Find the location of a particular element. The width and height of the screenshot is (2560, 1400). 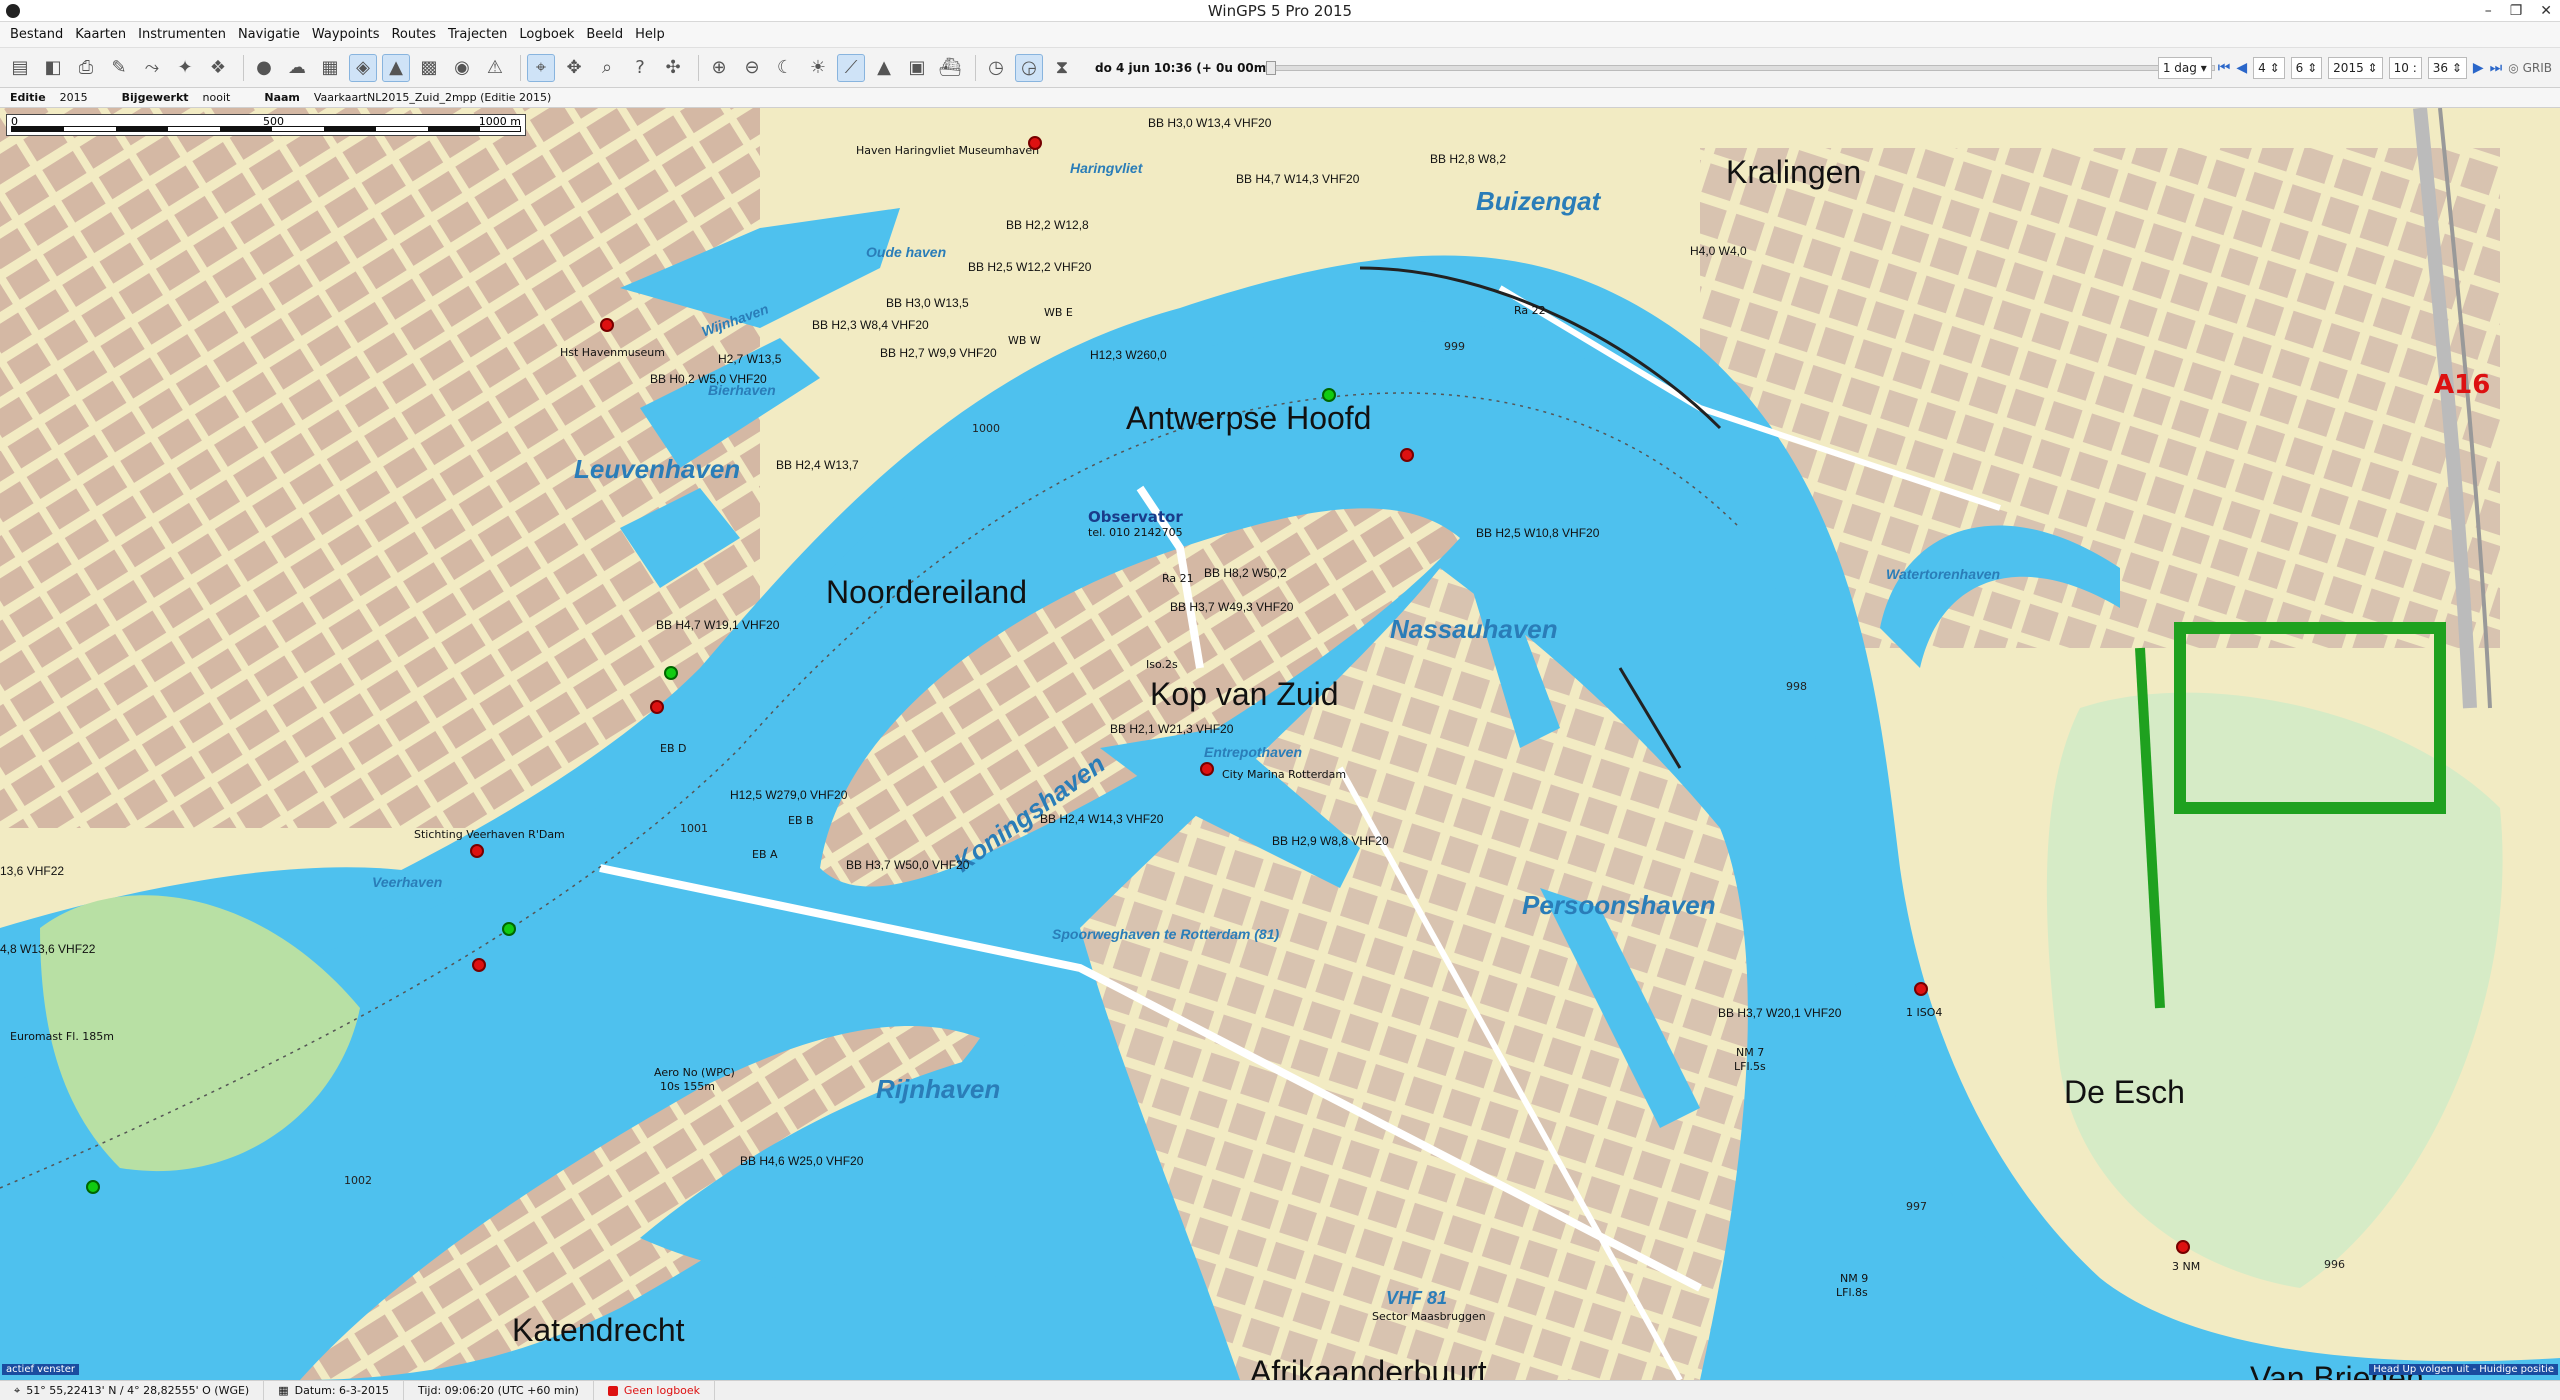

bridge-label: BB H3,7 W50,0 VHF20 is located at coordinates (907, 865).